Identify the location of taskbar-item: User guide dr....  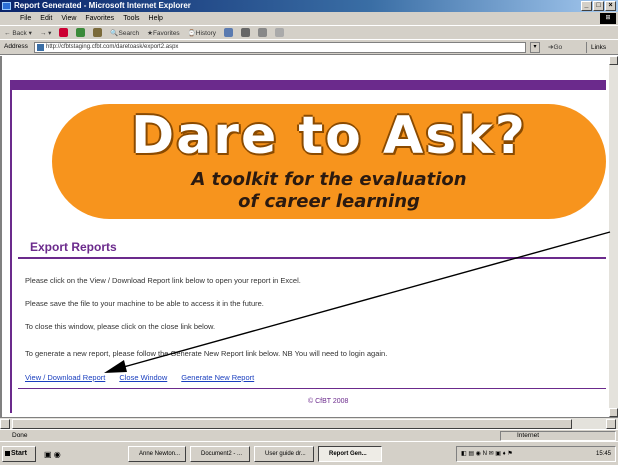
(284, 454).